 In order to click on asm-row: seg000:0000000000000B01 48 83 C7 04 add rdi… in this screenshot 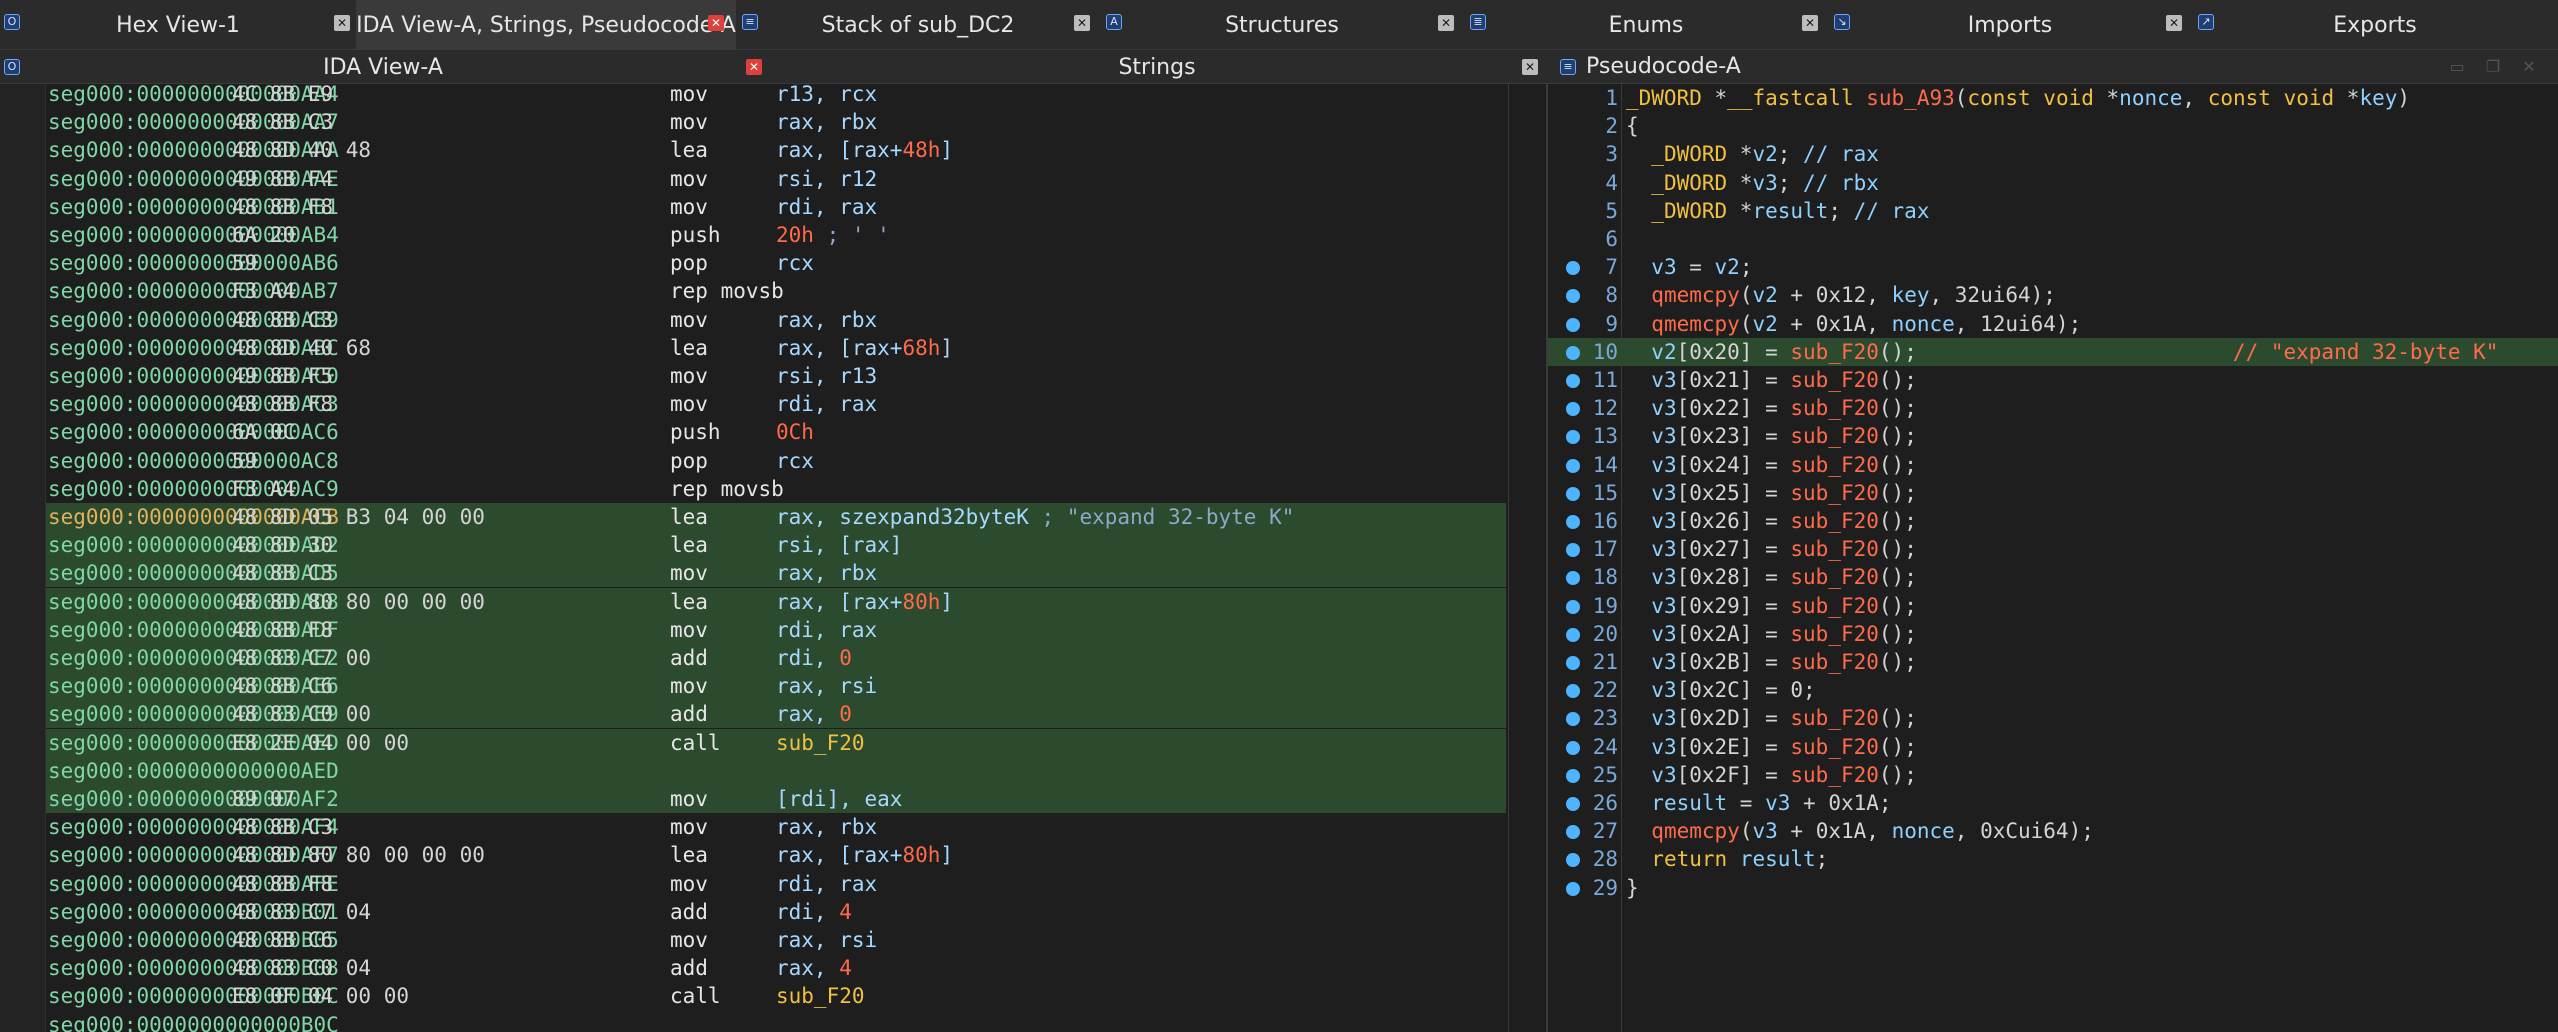, I will do `click(776, 912)`.